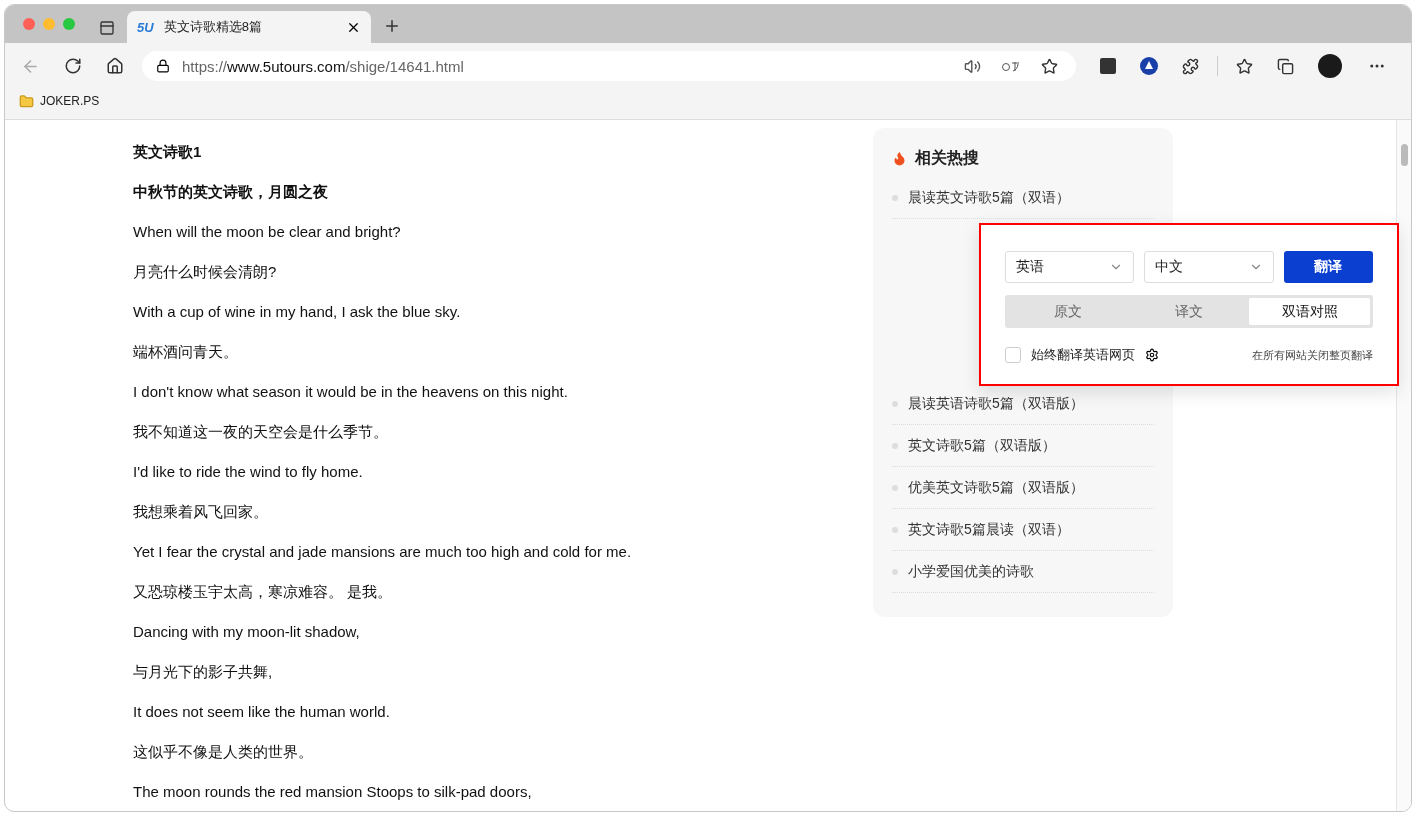  What do you see at coordinates (186, 352) in the screenshot?
I see `article-text: 端杯酒问青天。` at bounding box center [186, 352].